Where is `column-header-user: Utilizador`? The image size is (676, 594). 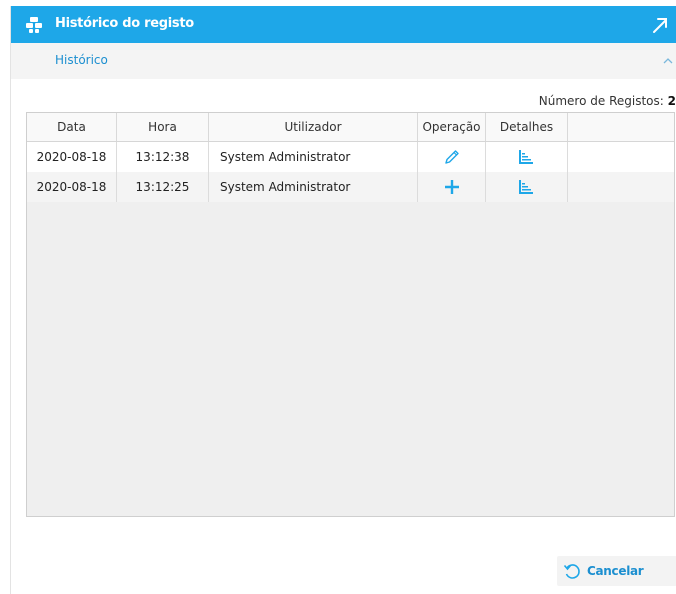 column-header-user: Utilizador is located at coordinates (313, 127).